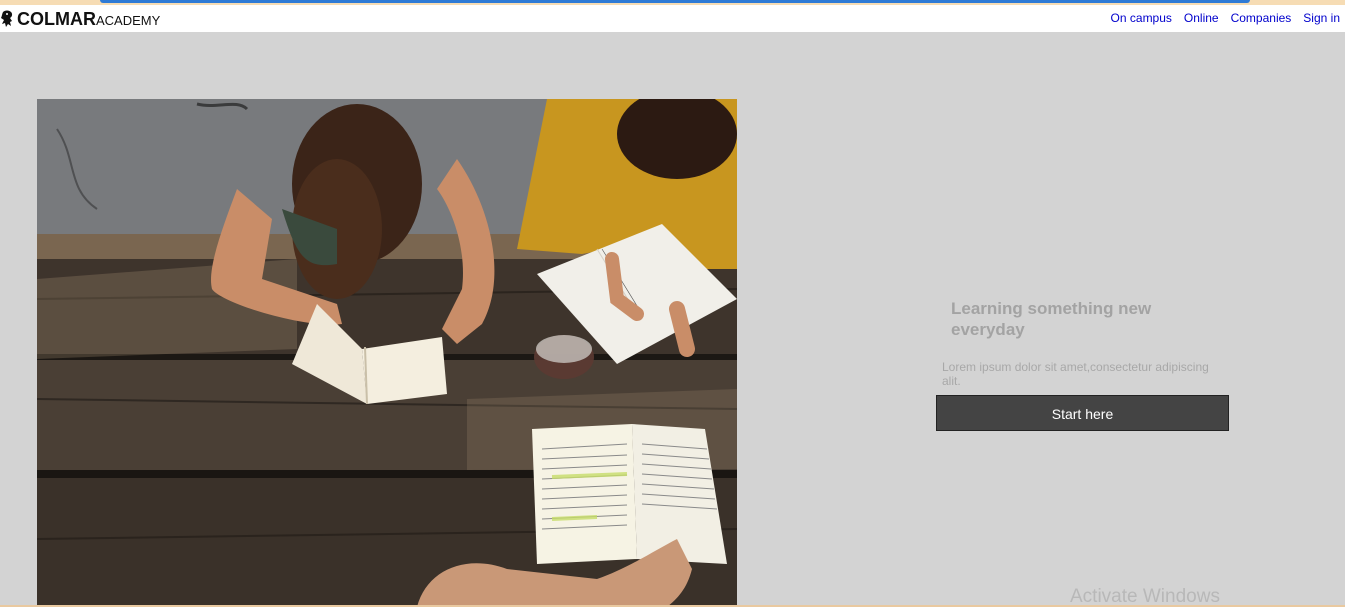 The width and height of the screenshot is (1345, 607). I want to click on browser-focus-line, so click(675, 1).